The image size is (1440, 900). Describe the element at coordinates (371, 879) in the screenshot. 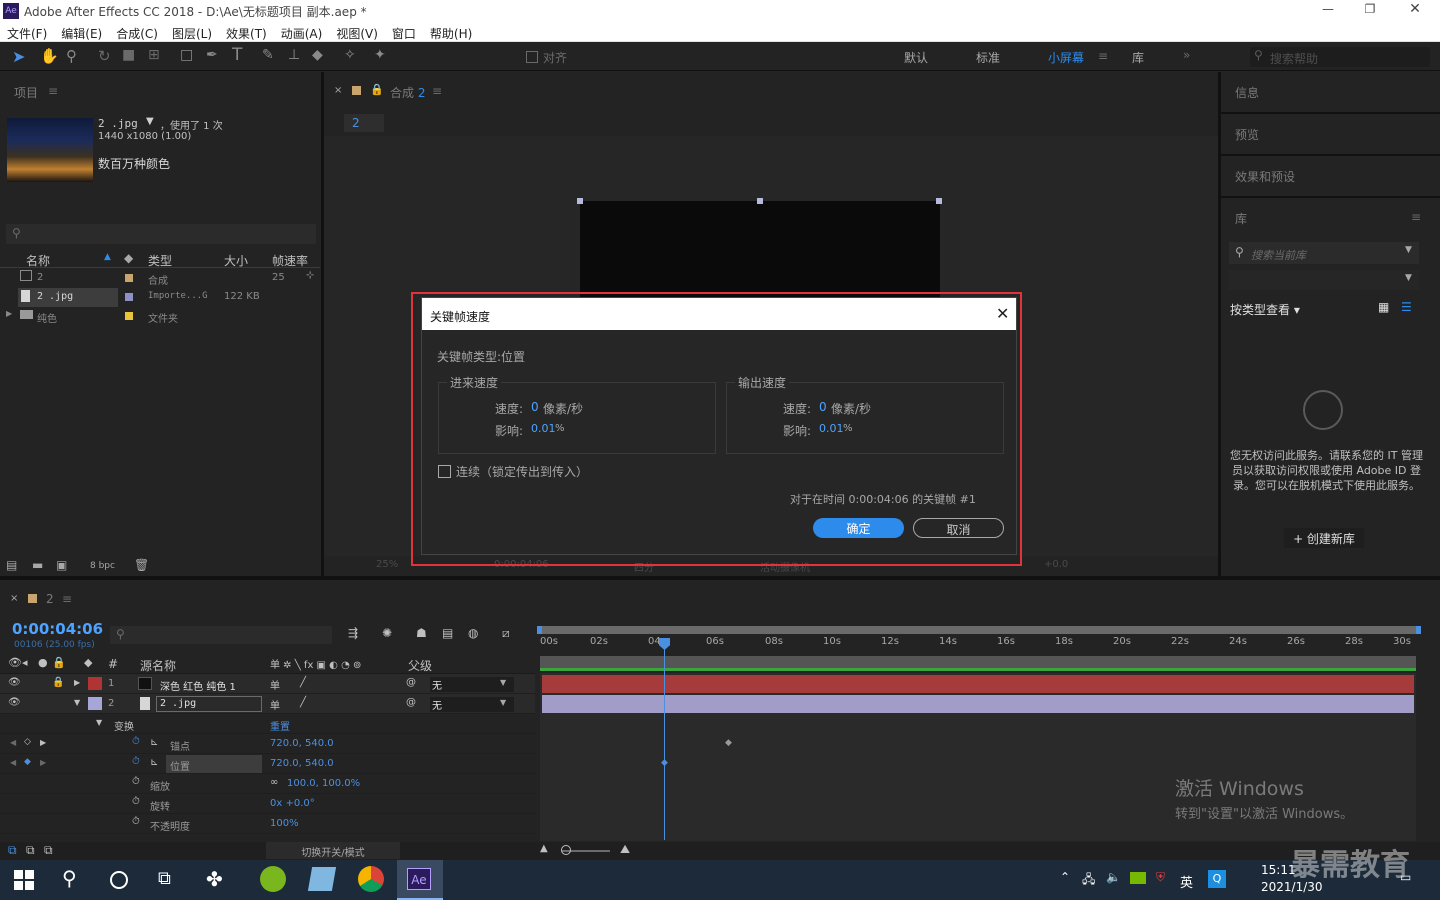

I see `chrome-icon` at that location.